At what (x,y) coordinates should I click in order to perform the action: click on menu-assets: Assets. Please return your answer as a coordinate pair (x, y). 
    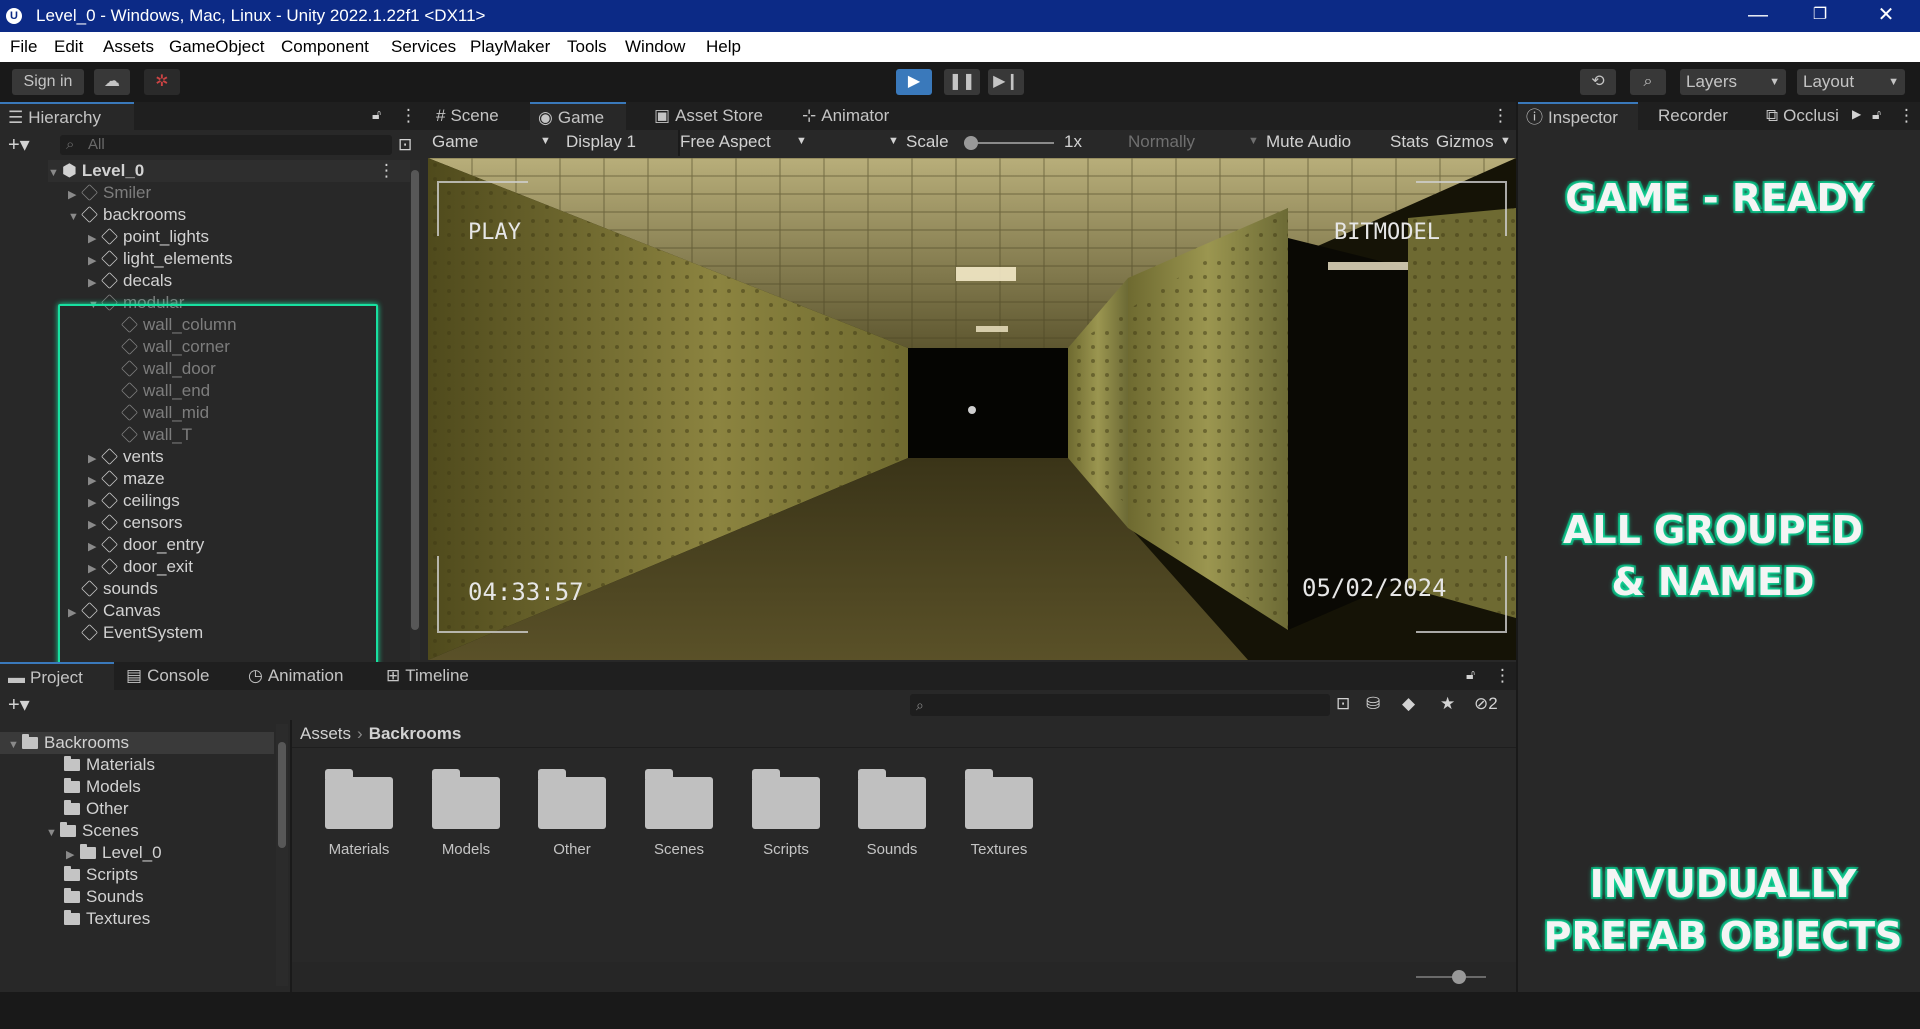
    Looking at the image, I should click on (128, 47).